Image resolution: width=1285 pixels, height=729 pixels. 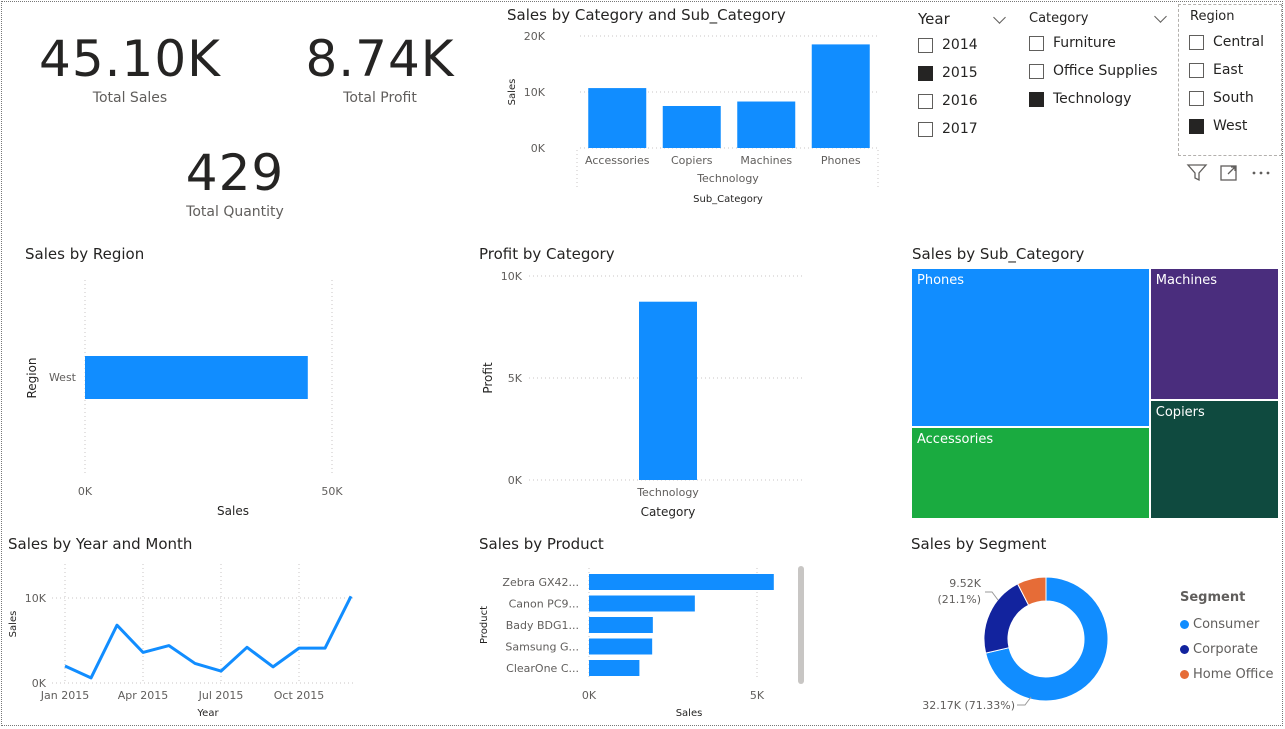 What do you see at coordinates (1030, 473) in the screenshot?
I see `treemap-cell: Accessories` at bounding box center [1030, 473].